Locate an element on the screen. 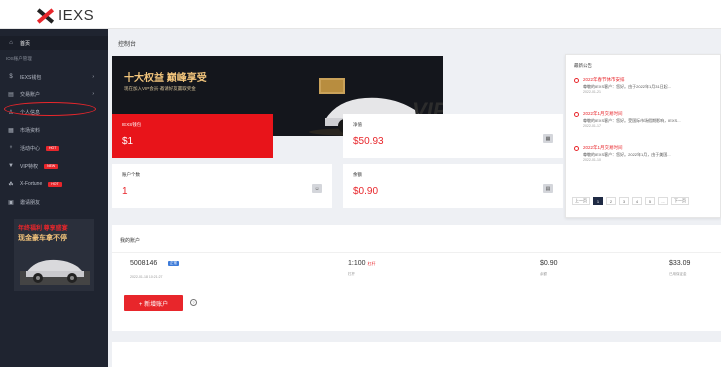 The height and width of the screenshot is (367, 721). account-balance-label: 余额 is located at coordinates (543, 274).